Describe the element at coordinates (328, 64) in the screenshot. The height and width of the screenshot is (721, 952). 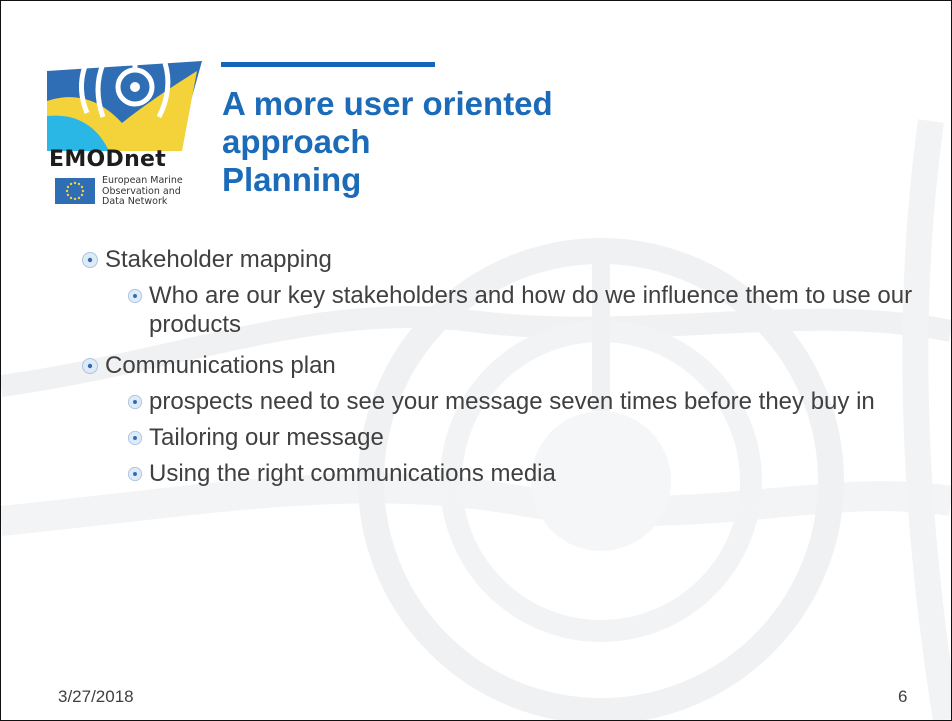
I see `title-accent-bar` at that location.